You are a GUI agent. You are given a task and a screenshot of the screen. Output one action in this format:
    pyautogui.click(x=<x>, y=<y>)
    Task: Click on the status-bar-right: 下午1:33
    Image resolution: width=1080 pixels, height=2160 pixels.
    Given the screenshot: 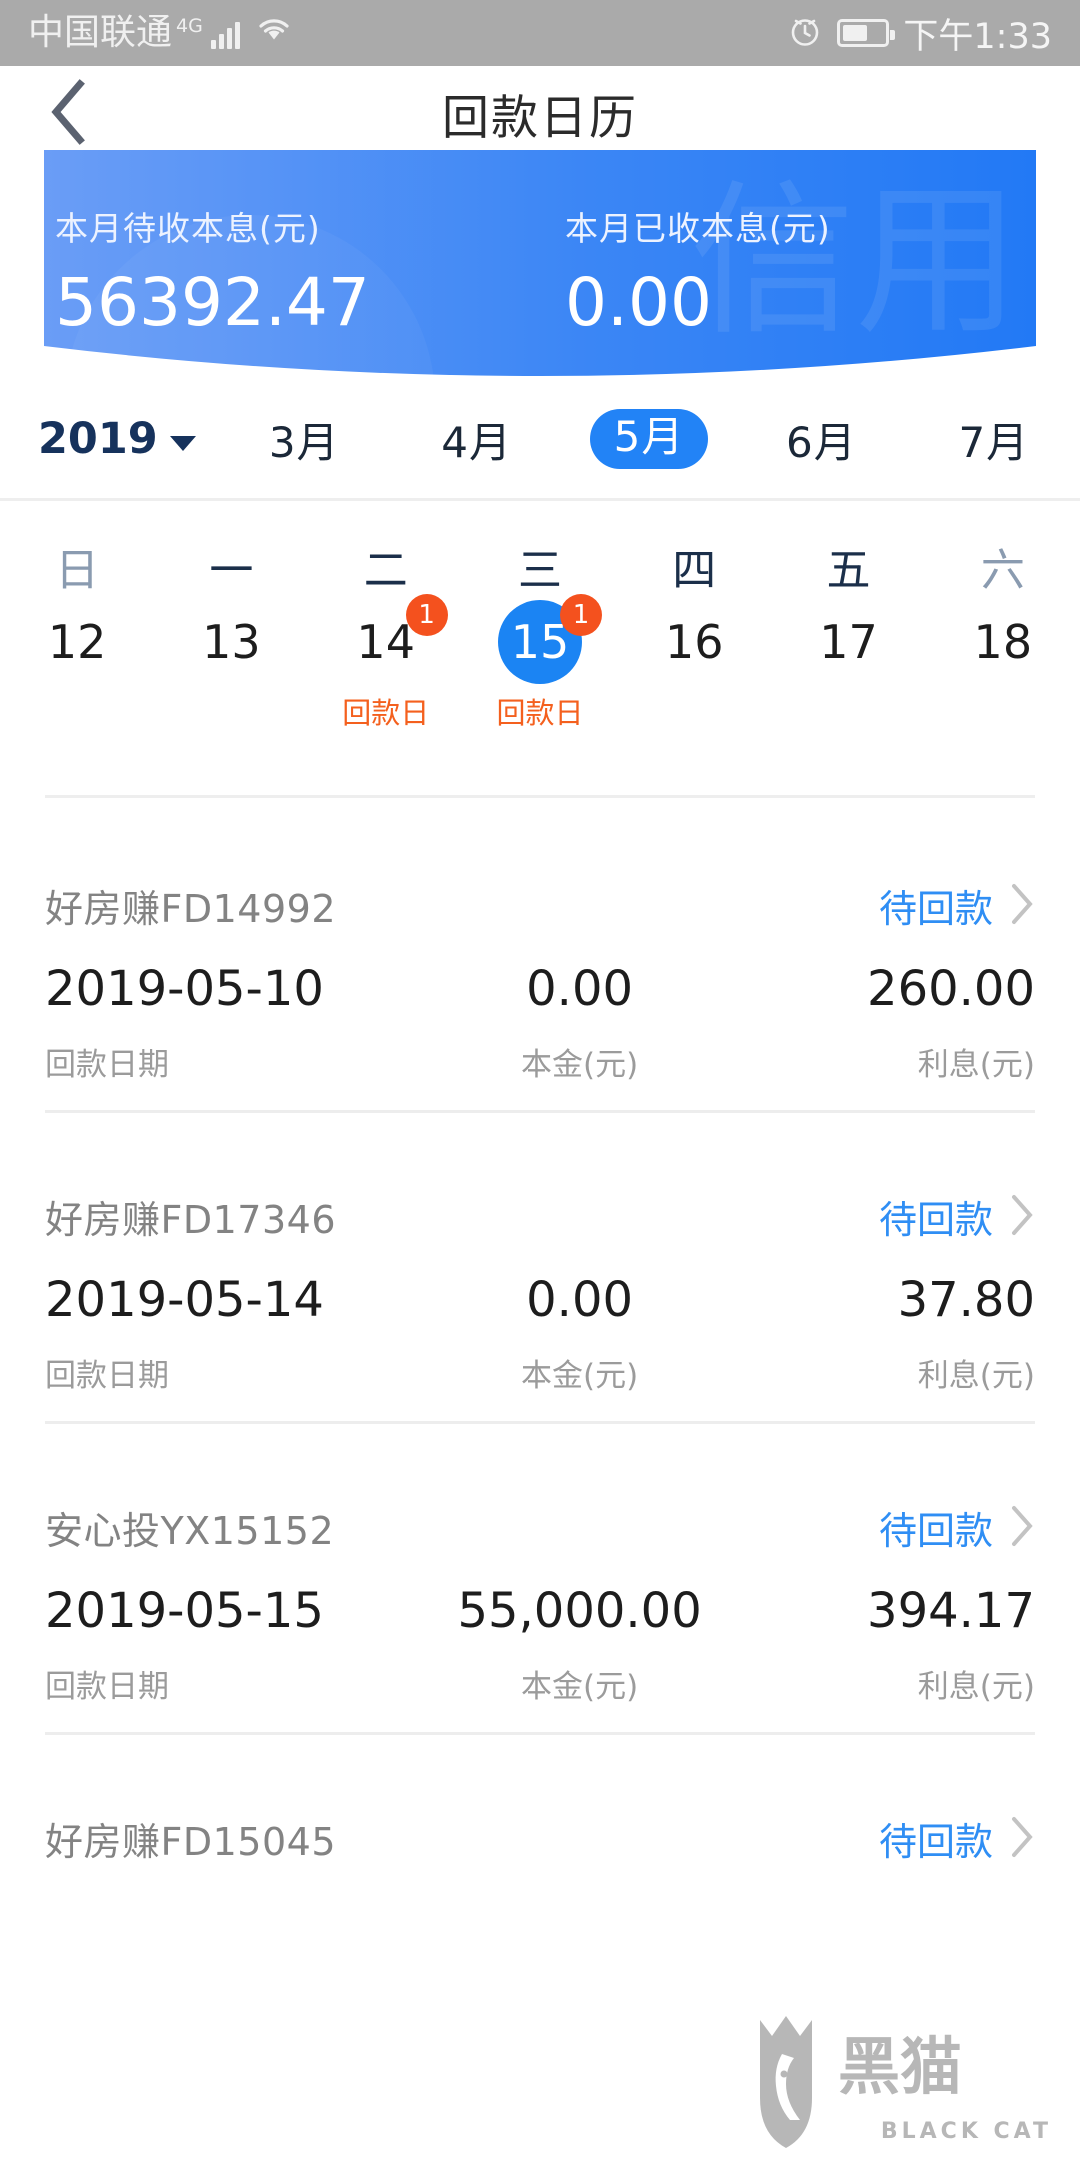 What is the action you would take?
    pyautogui.click(x=919, y=33)
    